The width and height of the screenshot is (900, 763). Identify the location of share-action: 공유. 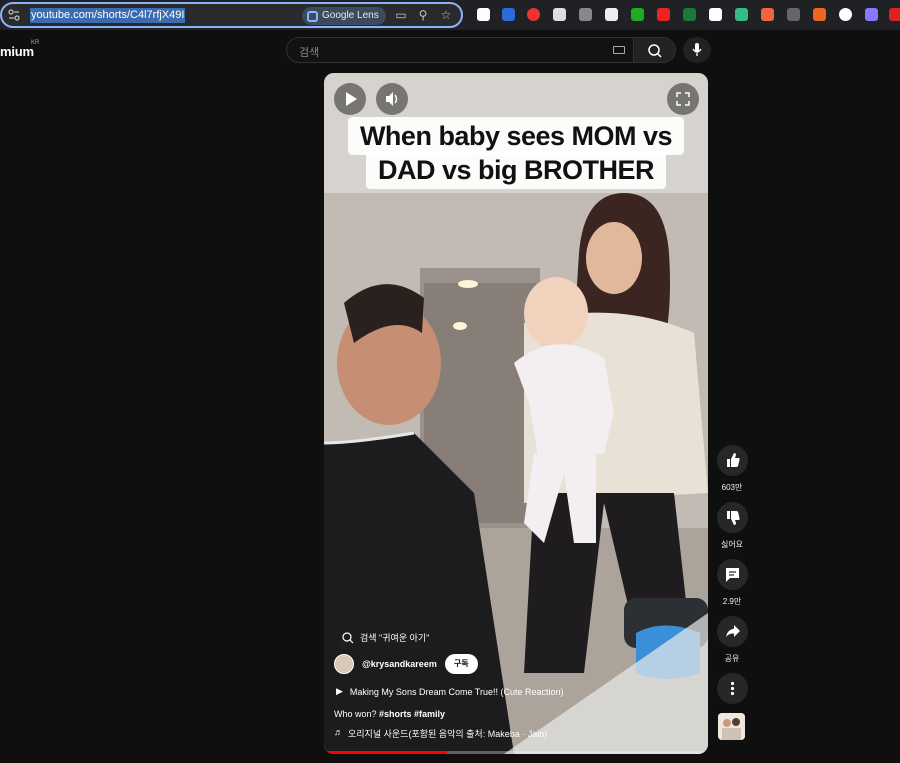
(732, 640).